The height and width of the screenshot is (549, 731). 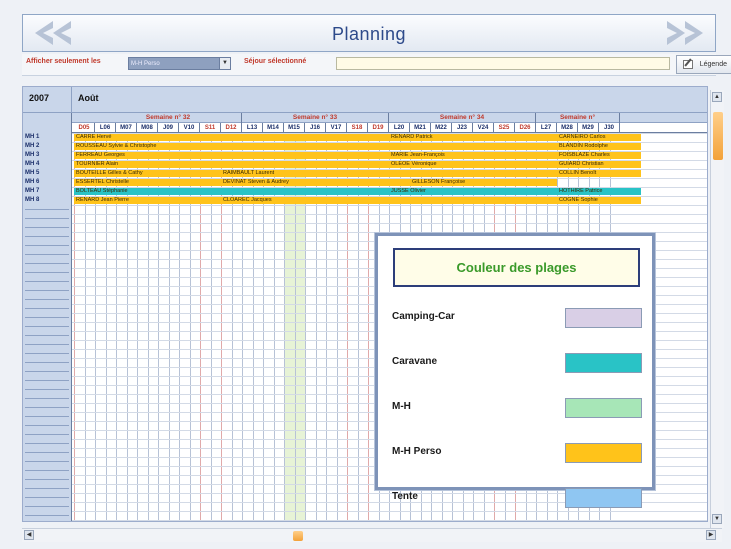 What do you see at coordinates (231, 155) in the screenshot?
I see `booking-bar: FERREAU Georges` at bounding box center [231, 155].